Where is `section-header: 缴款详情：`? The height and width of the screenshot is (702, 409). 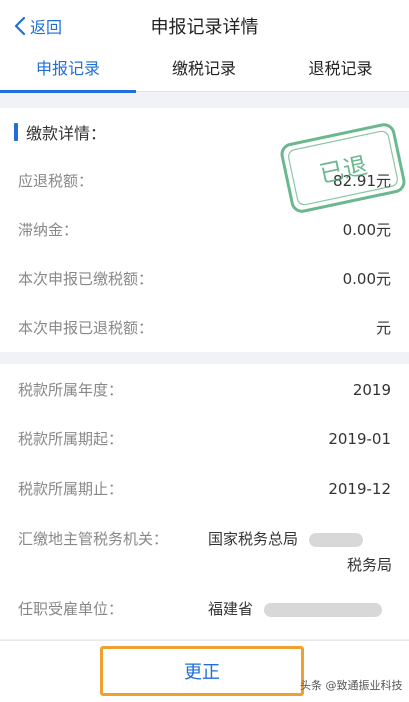
section-header: 缴款详情： is located at coordinates (60, 132).